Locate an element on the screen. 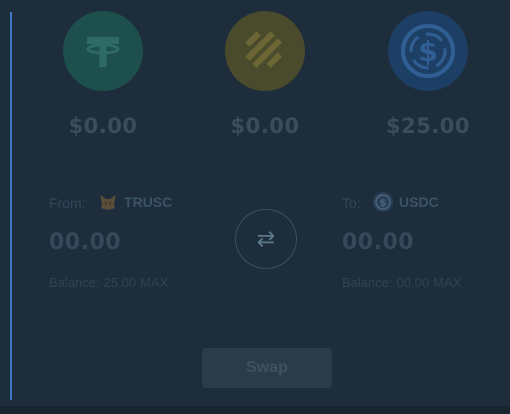  from-balance-label: Balance: is located at coordinates (74, 282).